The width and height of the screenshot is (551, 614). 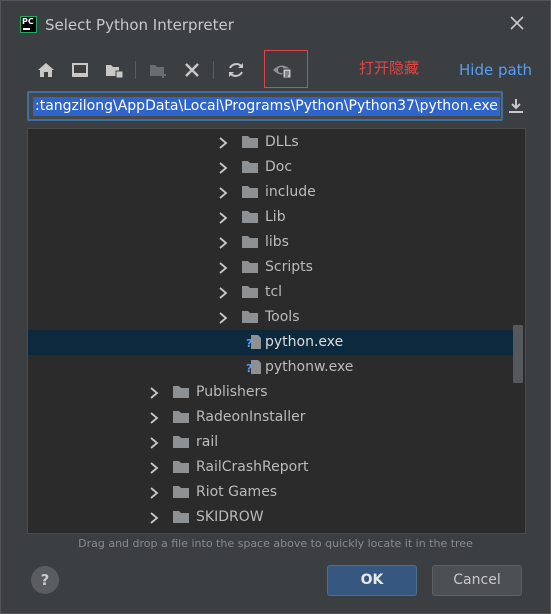 I want to click on tree-row: RailCrashReport, so click(x=271, y=467).